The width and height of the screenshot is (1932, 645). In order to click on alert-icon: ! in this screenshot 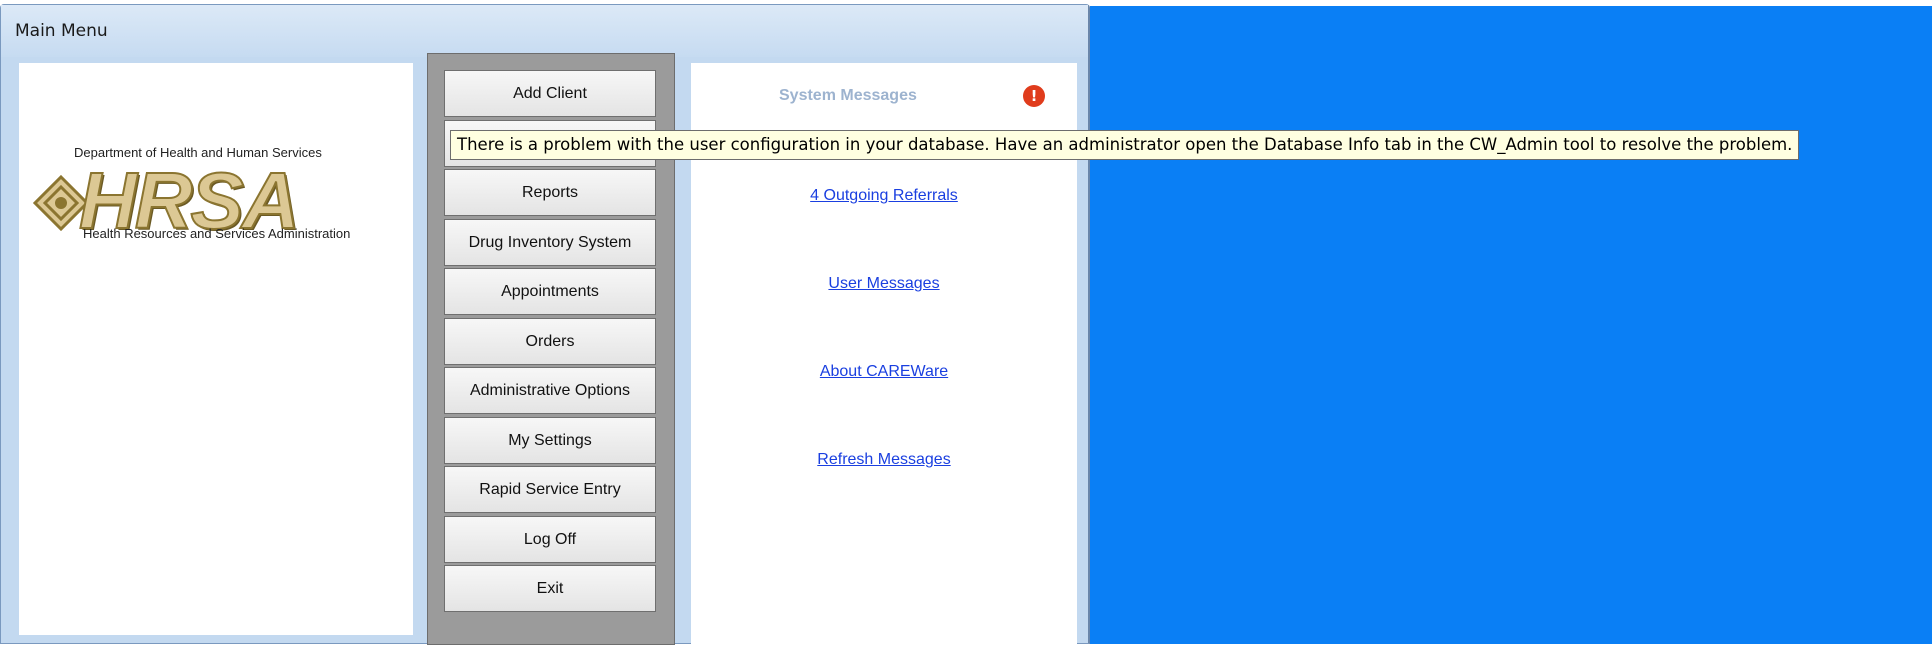, I will do `click(1034, 96)`.